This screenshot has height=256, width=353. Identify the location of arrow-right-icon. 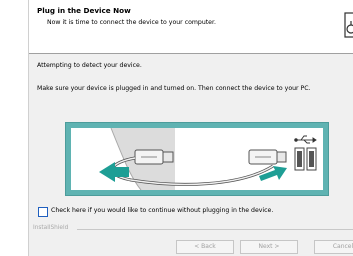
(273, 173).